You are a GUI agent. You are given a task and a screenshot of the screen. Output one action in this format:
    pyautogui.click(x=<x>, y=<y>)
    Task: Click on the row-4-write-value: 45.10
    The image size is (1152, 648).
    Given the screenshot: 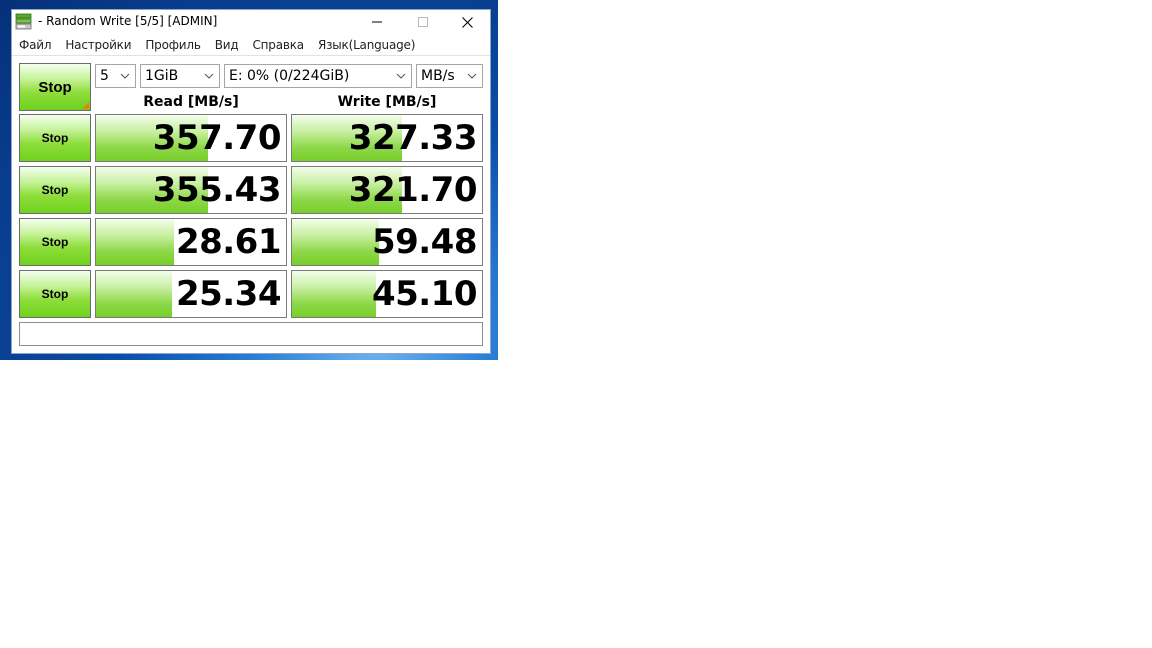 What is the action you would take?
    pyautogui.click(x=424, y=294)
    